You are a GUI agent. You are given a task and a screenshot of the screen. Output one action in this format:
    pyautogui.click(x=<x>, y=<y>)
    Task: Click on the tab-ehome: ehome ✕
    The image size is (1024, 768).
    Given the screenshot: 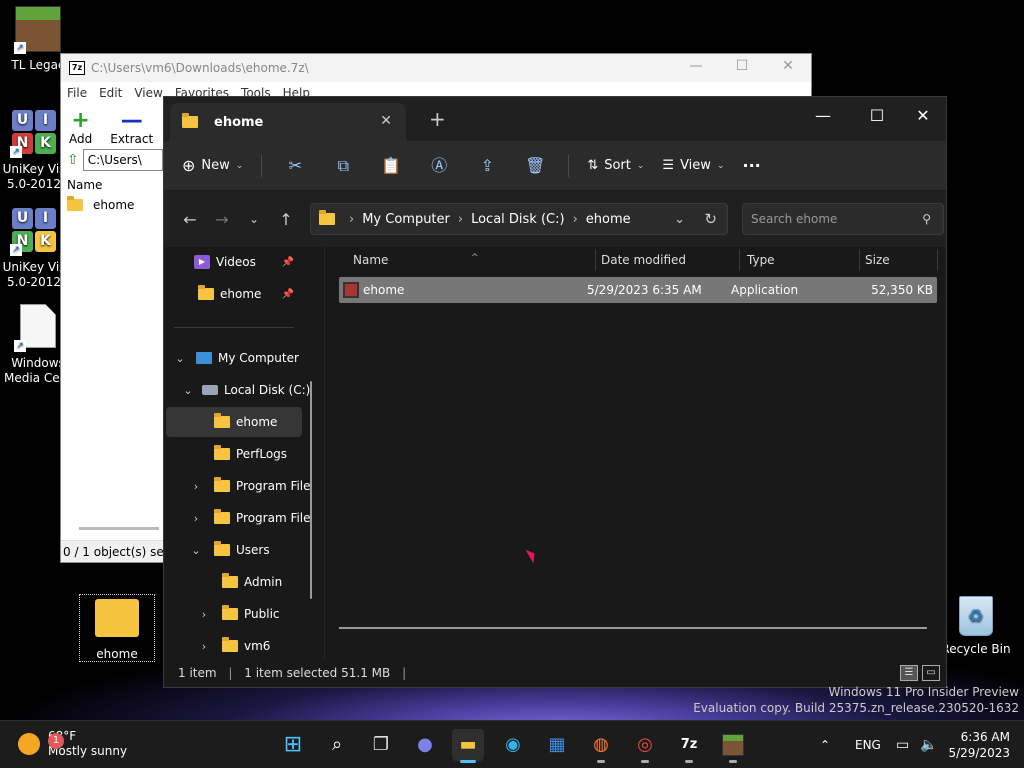 What is the action you would take?
    pyautogui.click(x=288, y=122)
    